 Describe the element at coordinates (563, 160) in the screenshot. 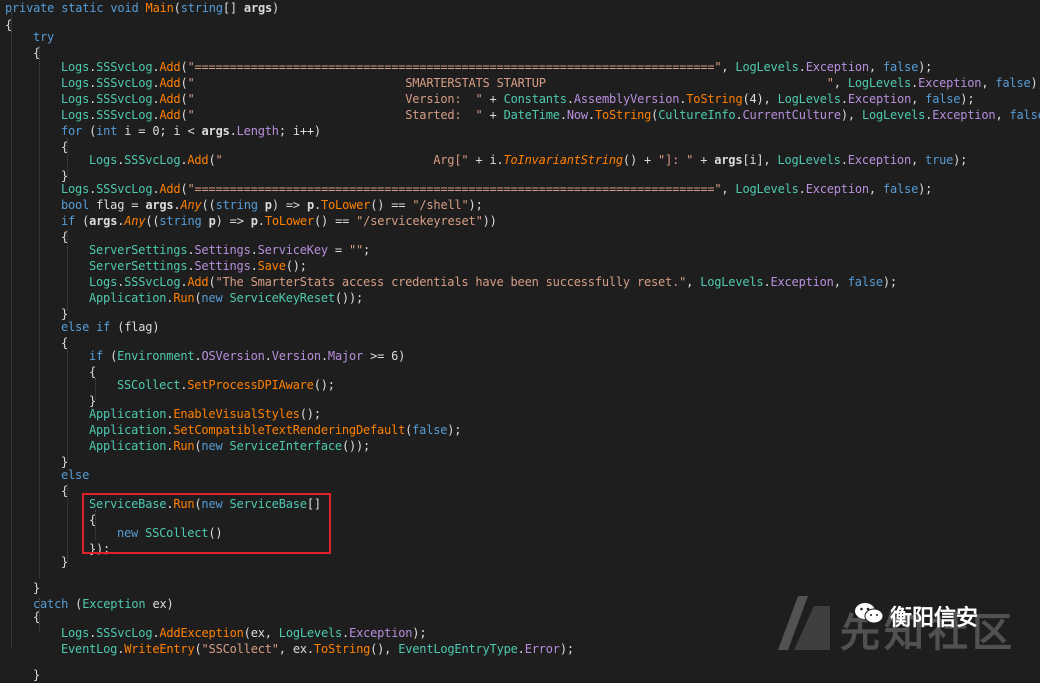

I see `code-token: ToInvariantString` at that location.